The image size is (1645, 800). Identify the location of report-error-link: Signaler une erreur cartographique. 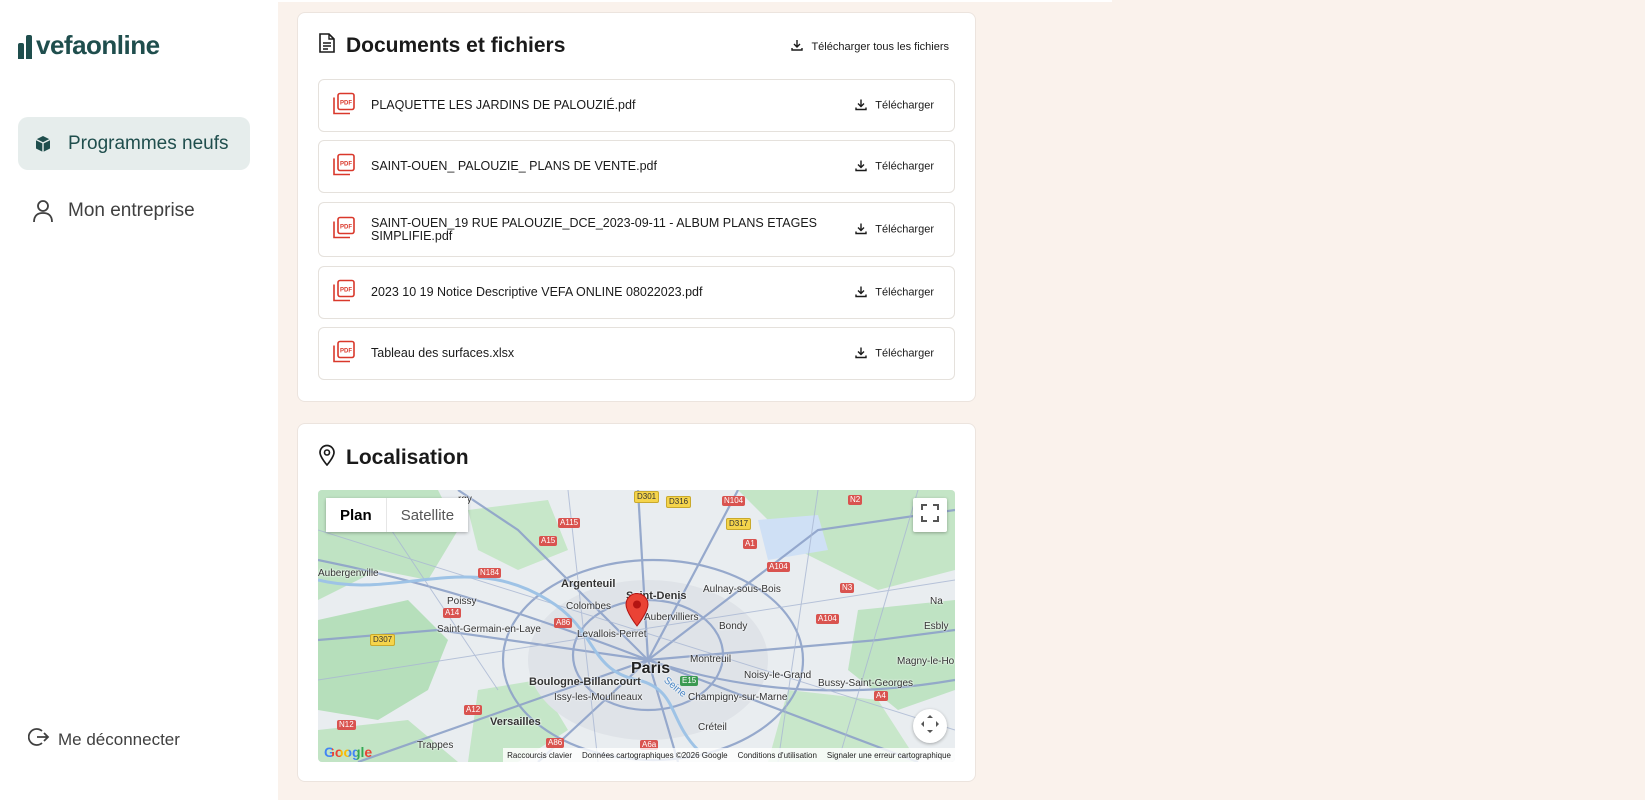
(889, 755).